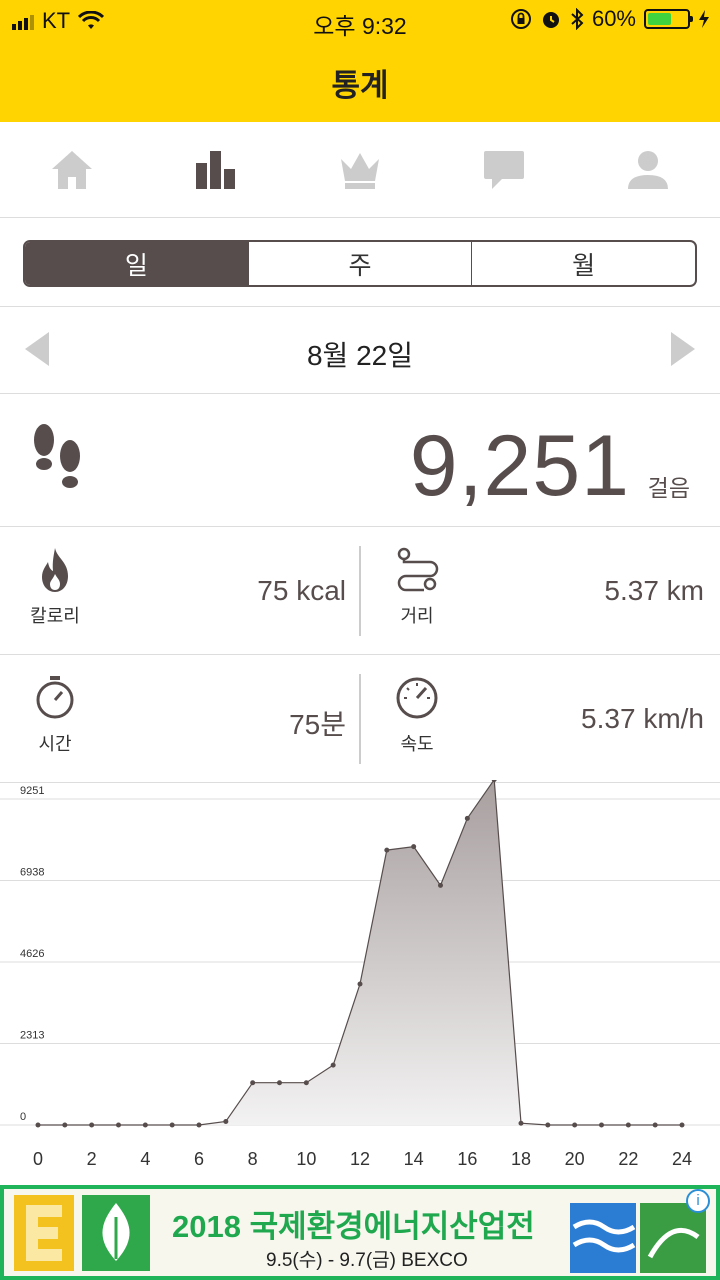 The image size is (720, 1280). I want to click on expo-logo-icon, so click(82, 1233).